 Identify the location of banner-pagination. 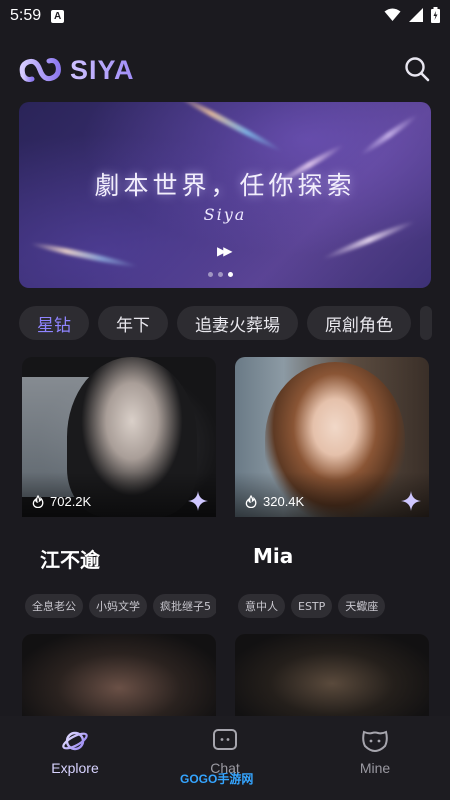
(220, 274).